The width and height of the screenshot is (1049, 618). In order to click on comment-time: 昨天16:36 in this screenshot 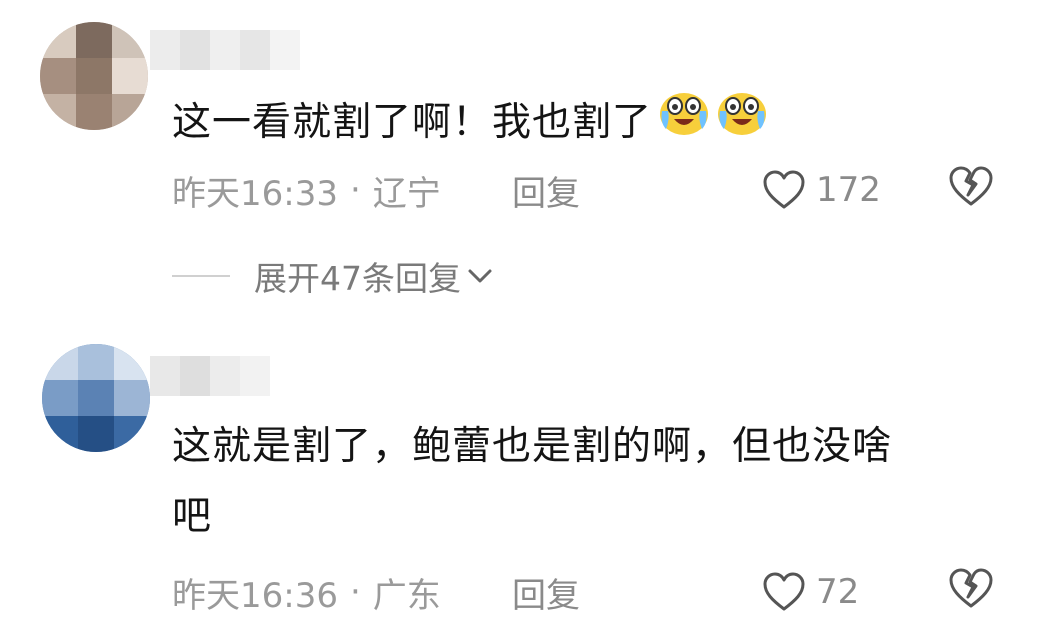, I will do `click(255, 595)`.